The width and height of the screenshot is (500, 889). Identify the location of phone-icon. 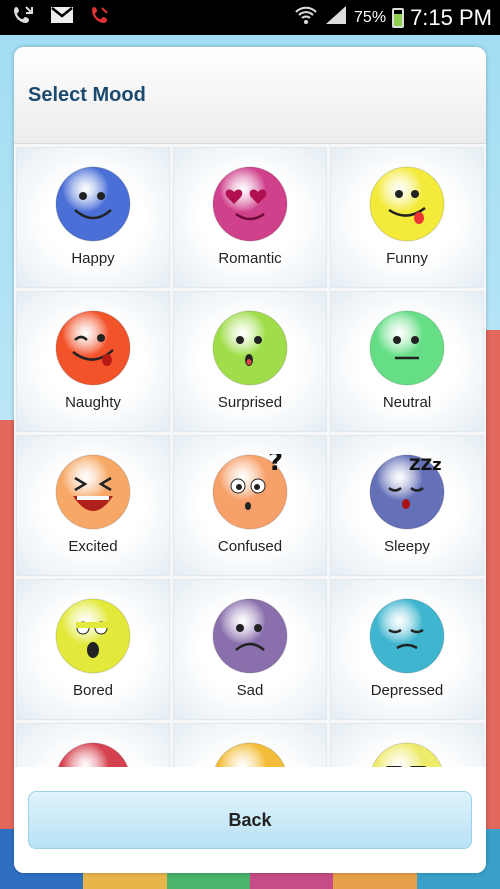
(100, 17).